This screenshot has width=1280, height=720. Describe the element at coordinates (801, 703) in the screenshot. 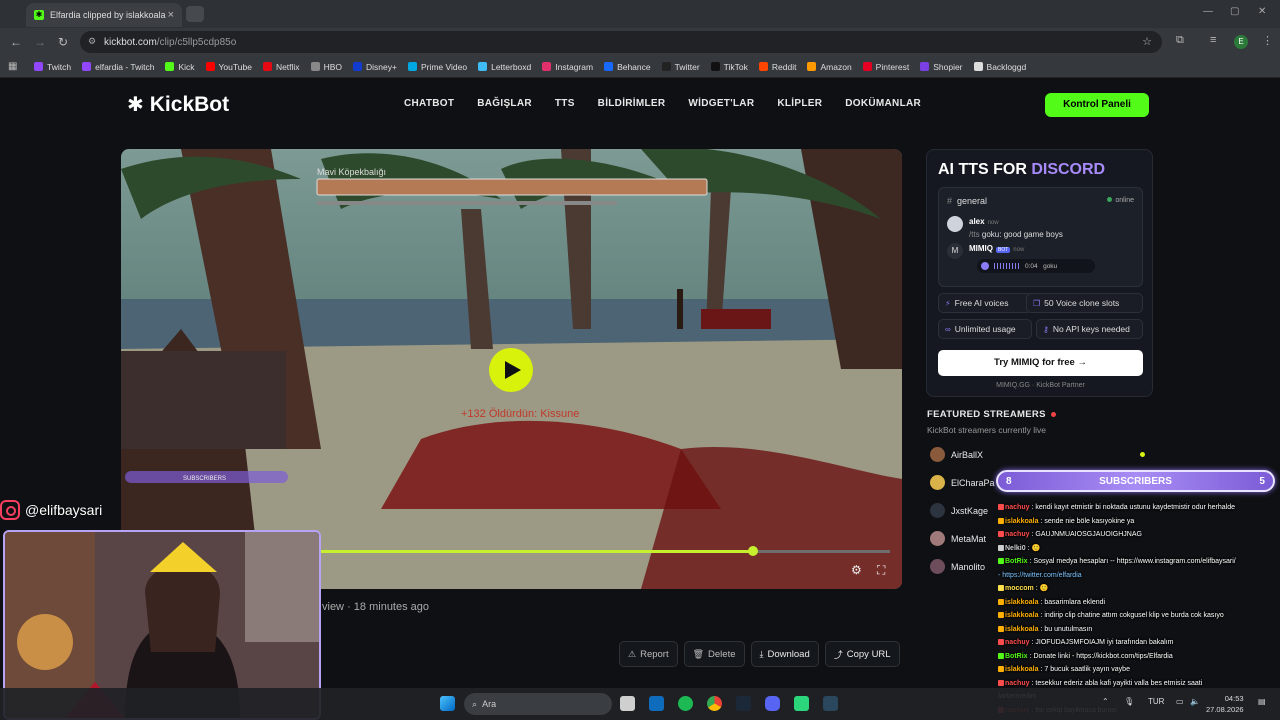

I see `app-icon` at that location.